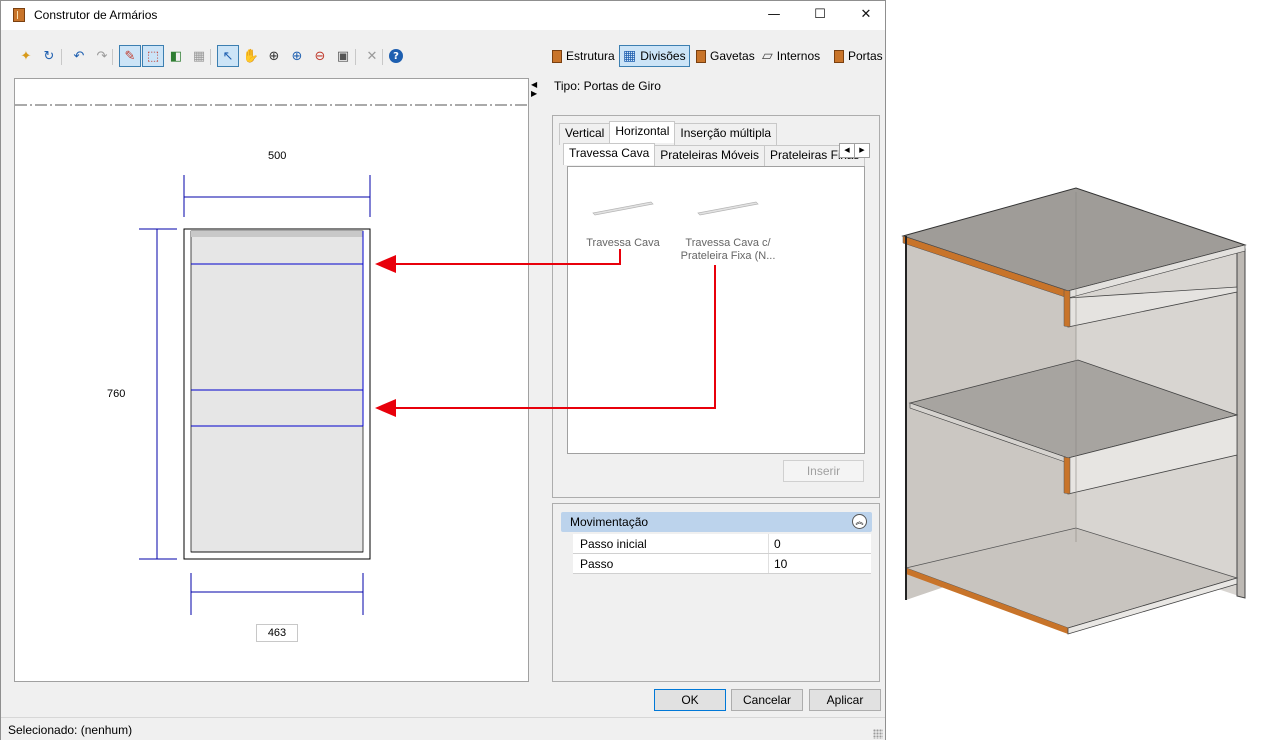 The width and height of the screenshot is (1265, 740). I want to click on tab-travessa-cava: Travessa Cava, so click(609, 154).